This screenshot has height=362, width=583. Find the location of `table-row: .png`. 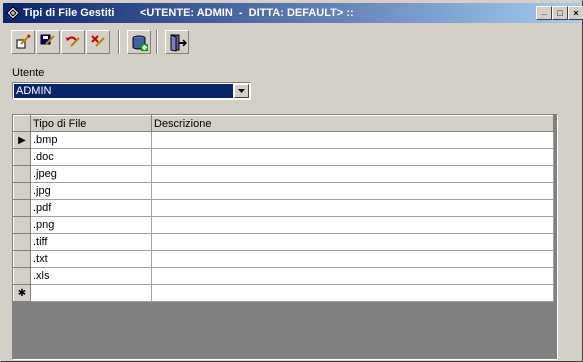

table-row: .png is located at coordinates (283, 225).